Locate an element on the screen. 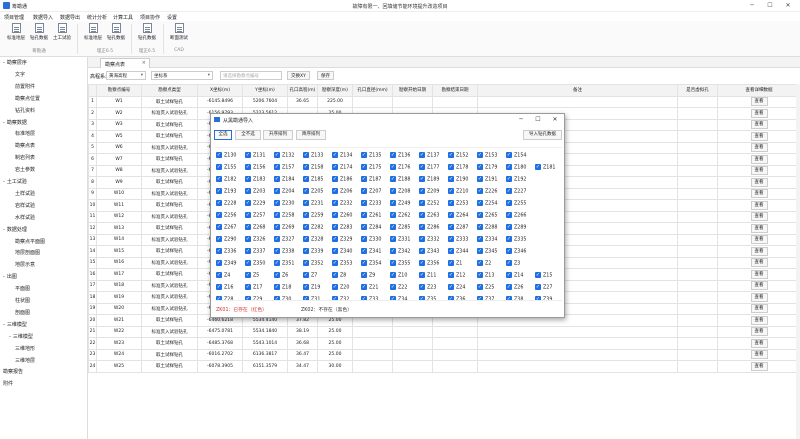  borehole-checkbox: ✓ Z10 is located at coordinates (398, 276).